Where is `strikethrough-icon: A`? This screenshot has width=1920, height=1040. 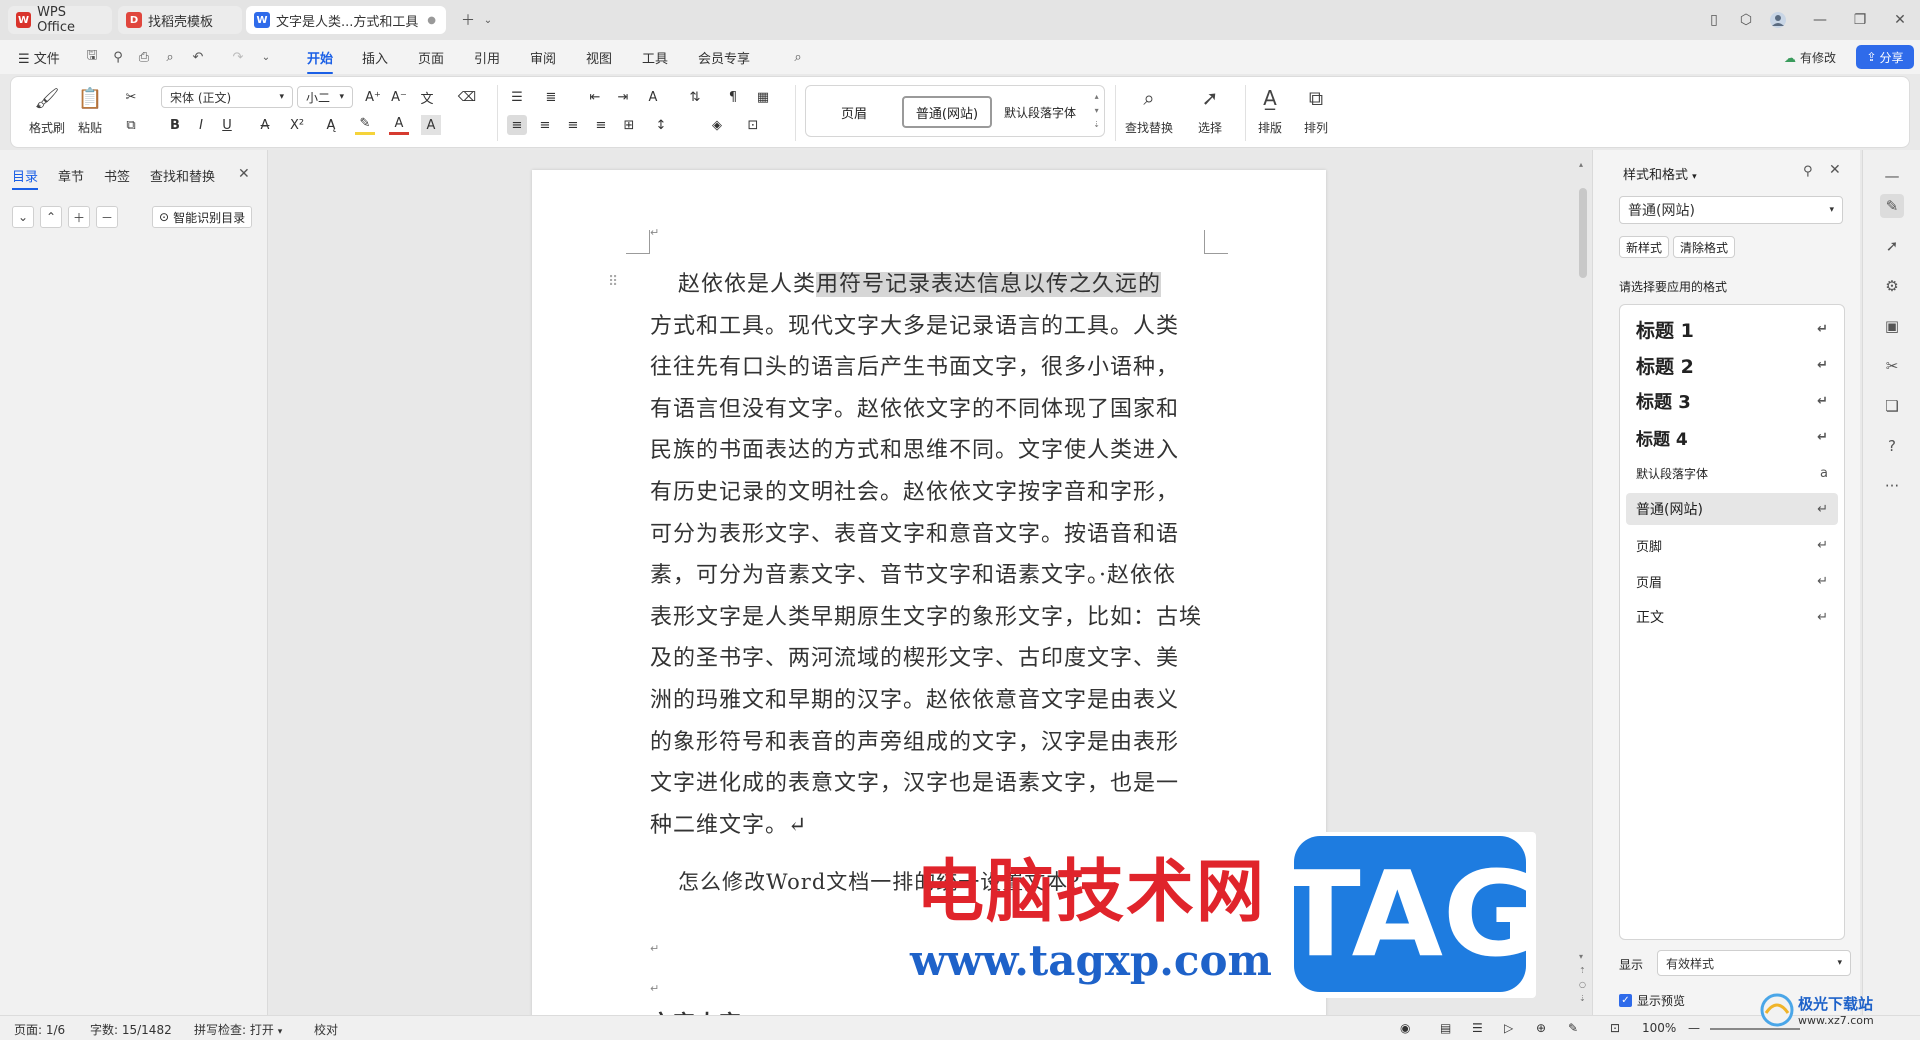 strikethrough-icon: A is located at coordinates (265, 125).